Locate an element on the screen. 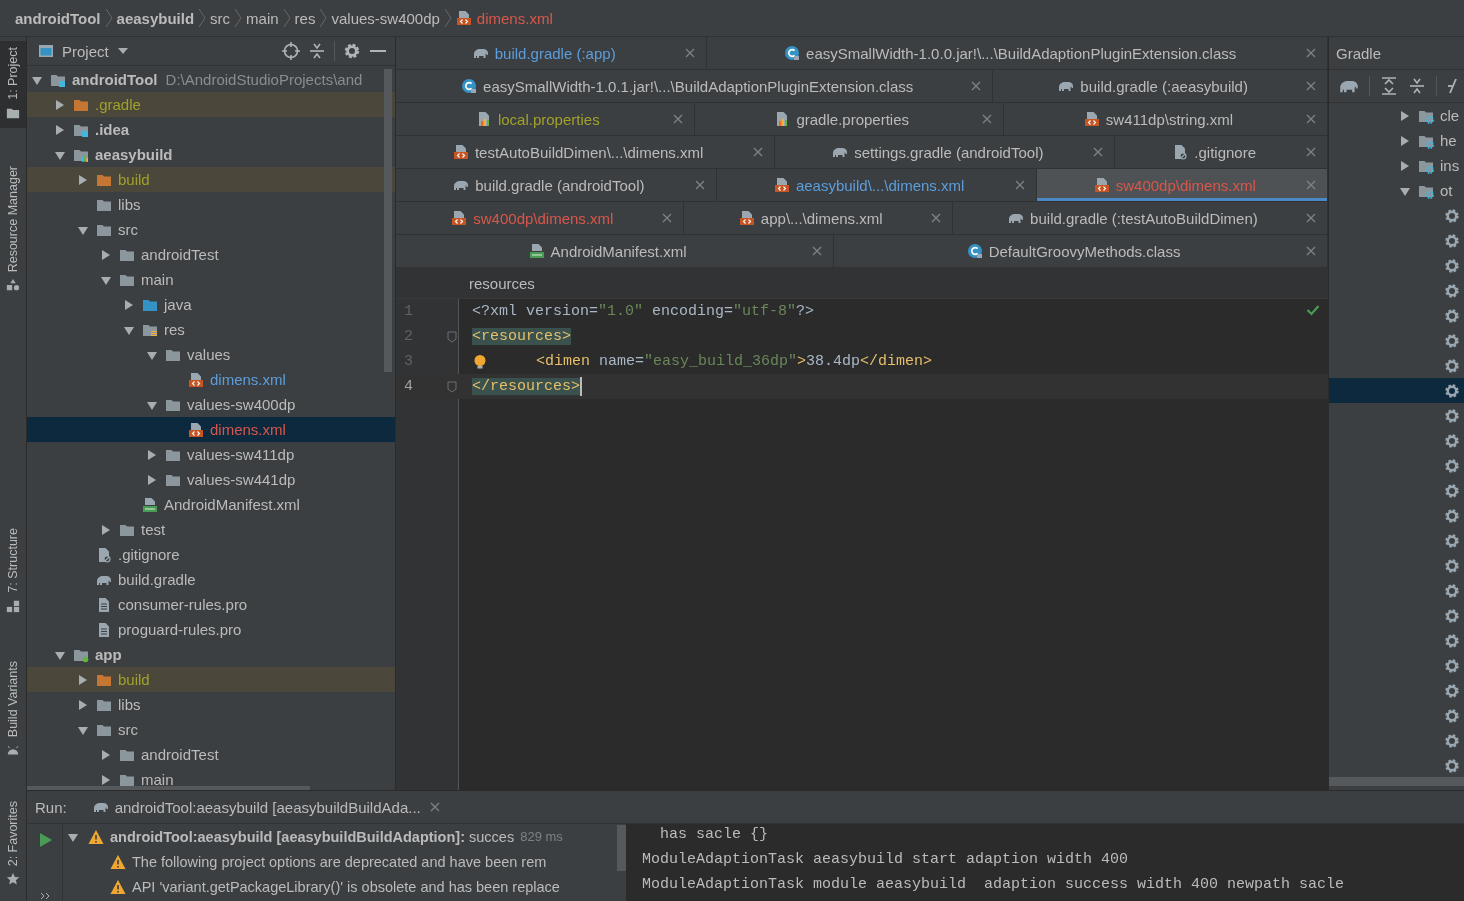 This screenshot has width=1464, height=901. tree-item-label: cle is located at coordinates (1450, 115).